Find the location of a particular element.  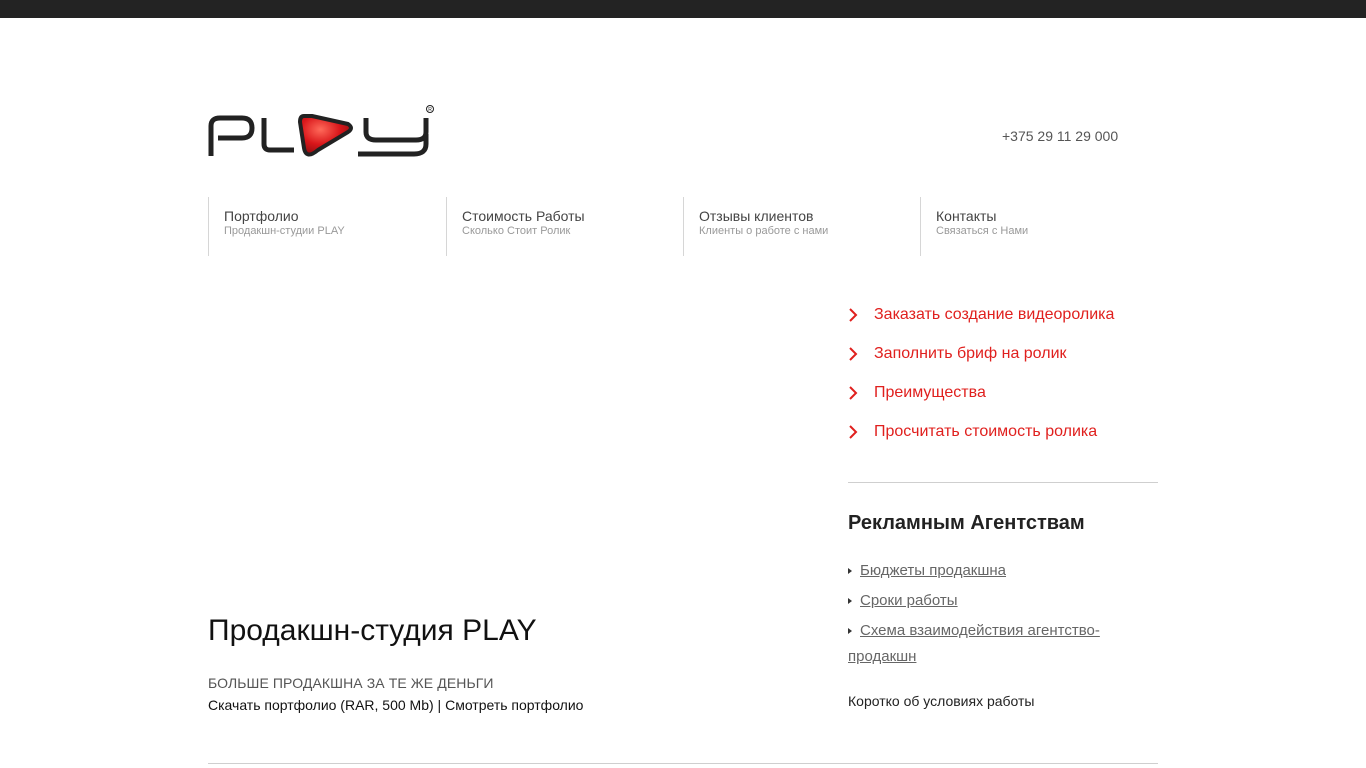

nav-subtitle: Клиенты о работе с нами is located at coordinates (764, 231).